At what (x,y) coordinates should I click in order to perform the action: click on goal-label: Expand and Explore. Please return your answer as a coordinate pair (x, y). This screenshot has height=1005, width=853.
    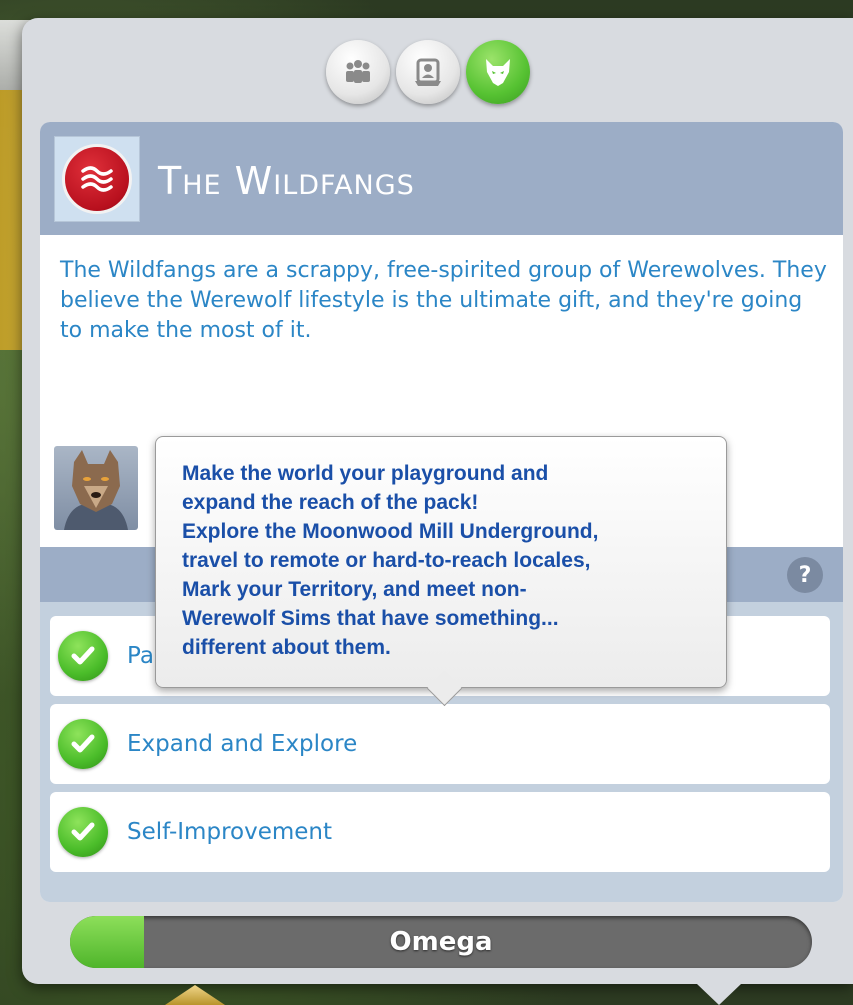
    Looking at the image, I should click on (242, 744).